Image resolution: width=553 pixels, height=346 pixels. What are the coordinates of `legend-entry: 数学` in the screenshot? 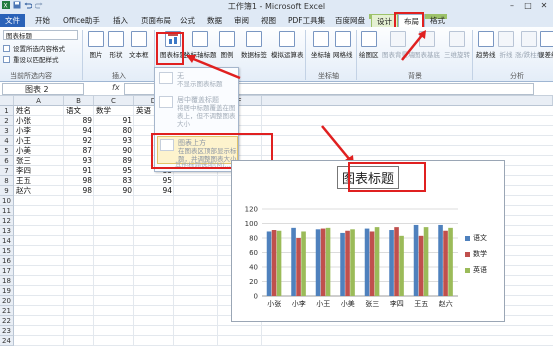 It's located at (476, 254).